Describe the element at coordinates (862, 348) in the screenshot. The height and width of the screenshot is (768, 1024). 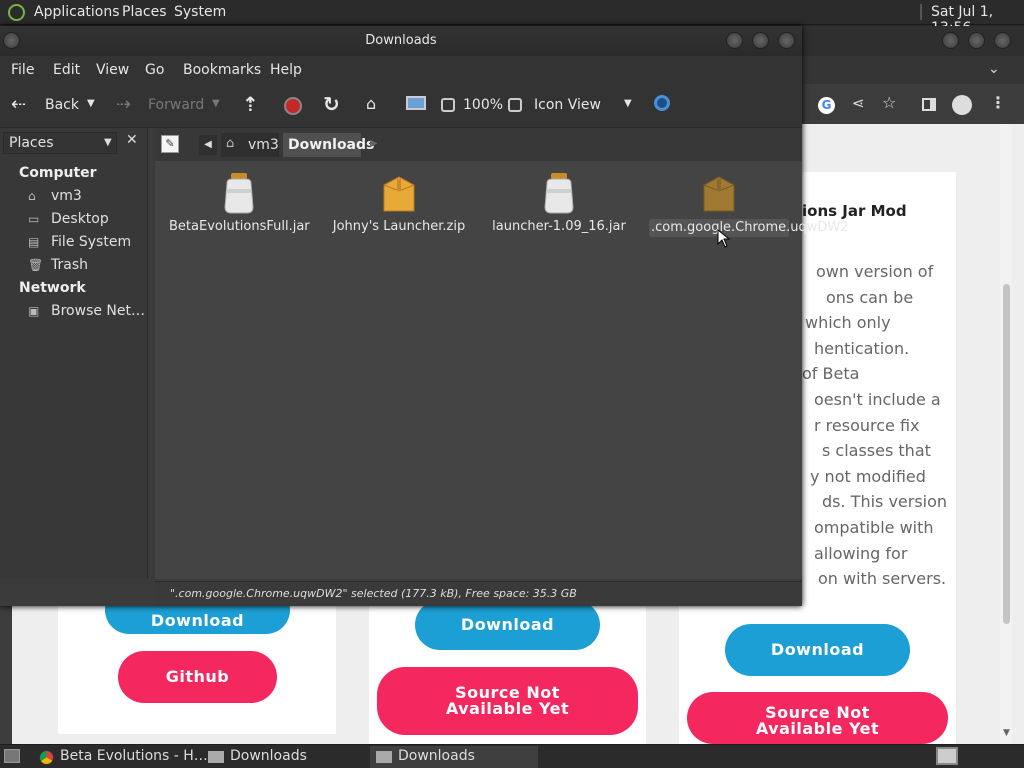
I see `article-line: hentication.` at that location.